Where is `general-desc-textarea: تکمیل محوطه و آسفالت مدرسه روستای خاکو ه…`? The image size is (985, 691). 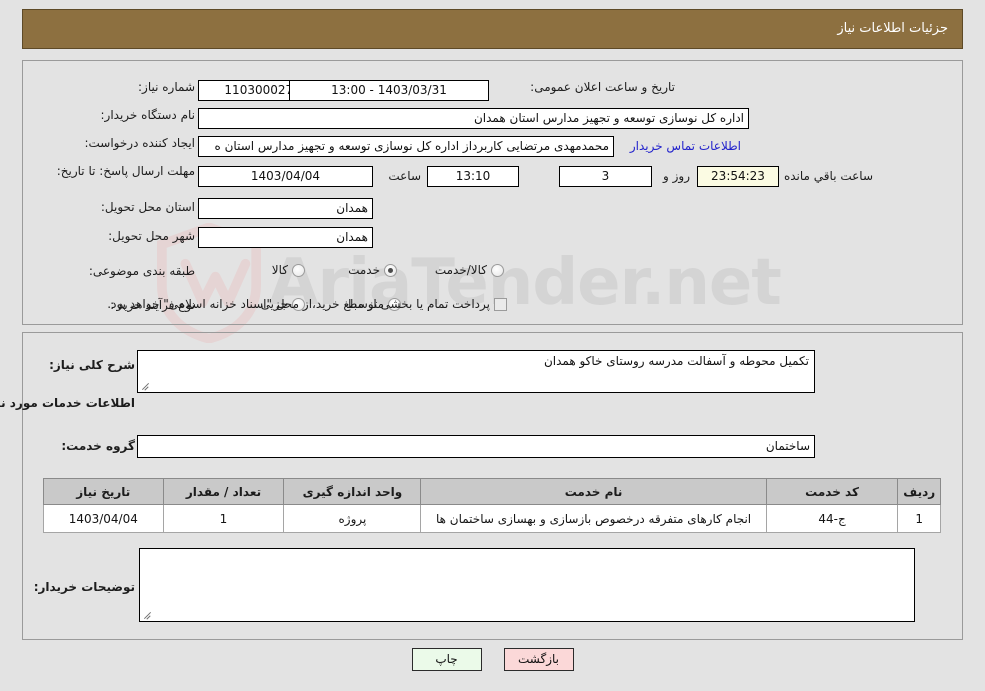 general-desc-textarea: تکمیل محوطه و آسفالت مدرسه روستای خاکو ه… is located at coordinates (476, 371).